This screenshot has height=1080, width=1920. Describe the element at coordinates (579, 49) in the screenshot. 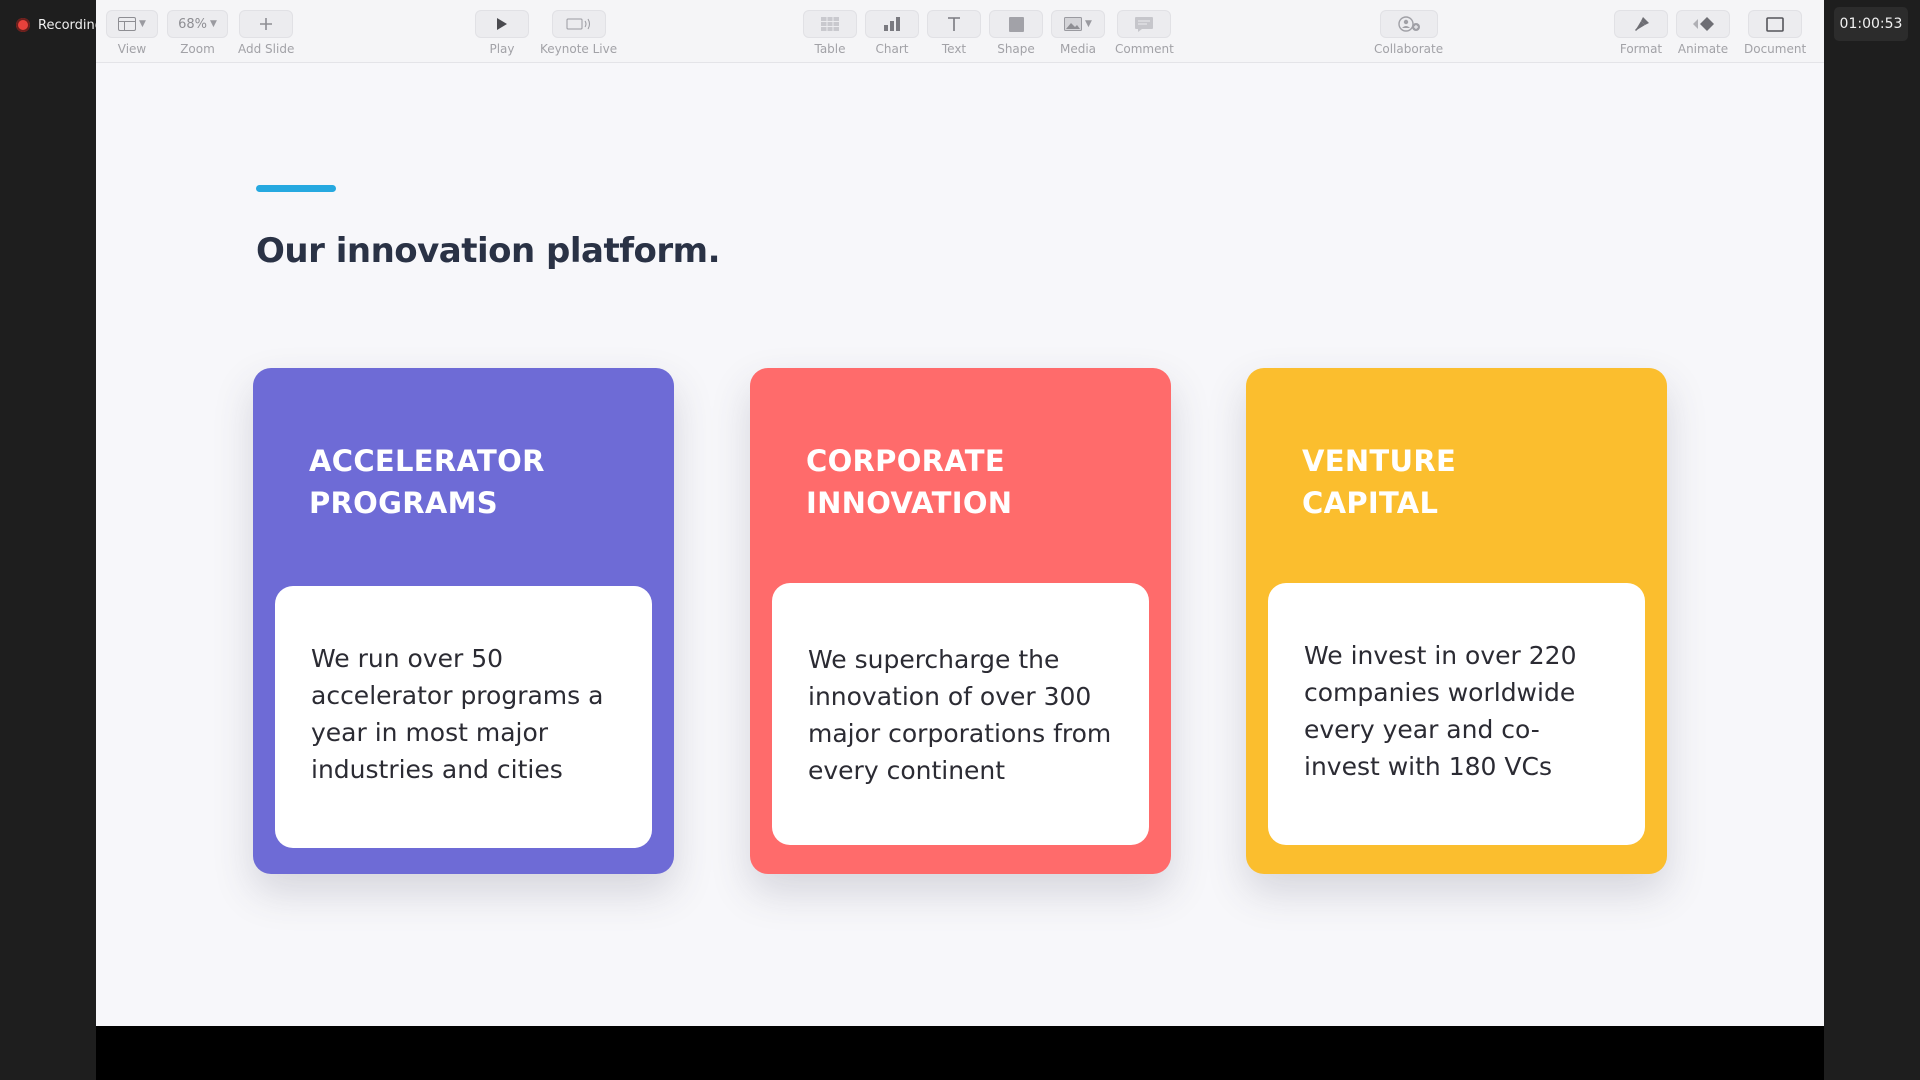

I see `keynote-live-label: Keynote Live` at that location.